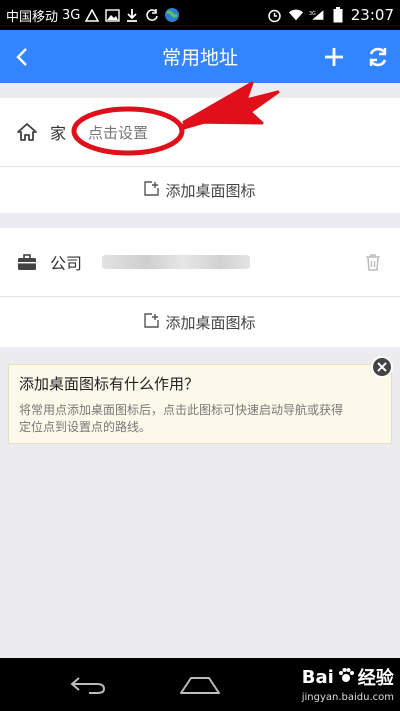  I want to click on add-address-button, so click(334, 56).